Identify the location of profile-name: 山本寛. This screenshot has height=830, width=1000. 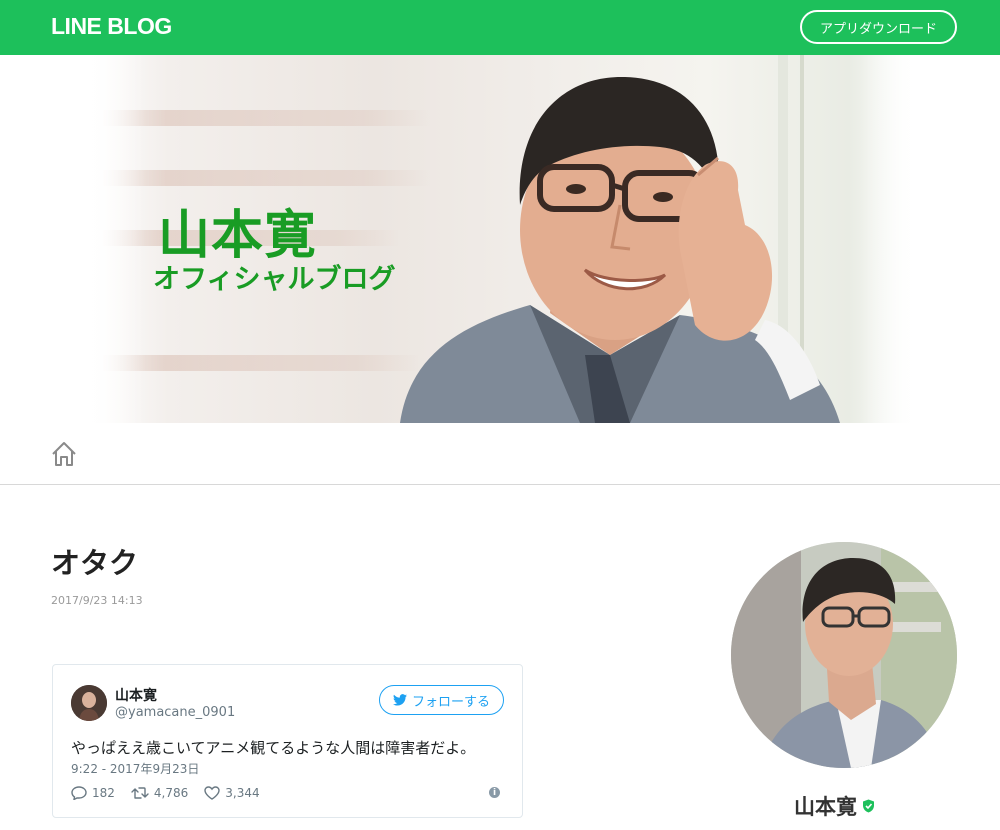
(834, 806).